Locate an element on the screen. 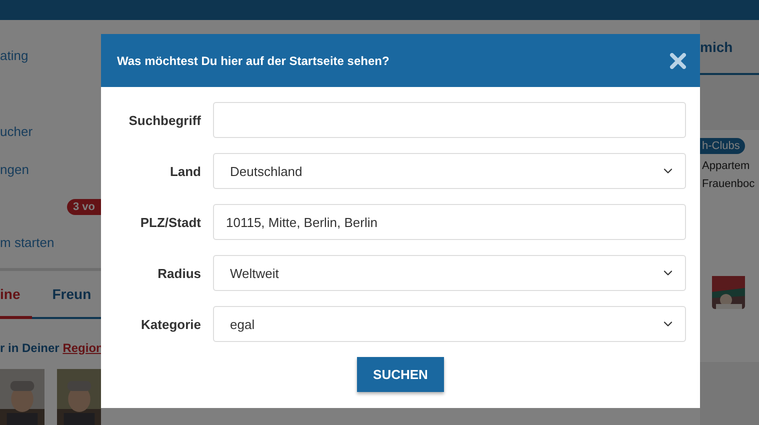 The height and width of the screenshot is (425, 759). dropdown: Weltweit is located at coordinates (449, 273).